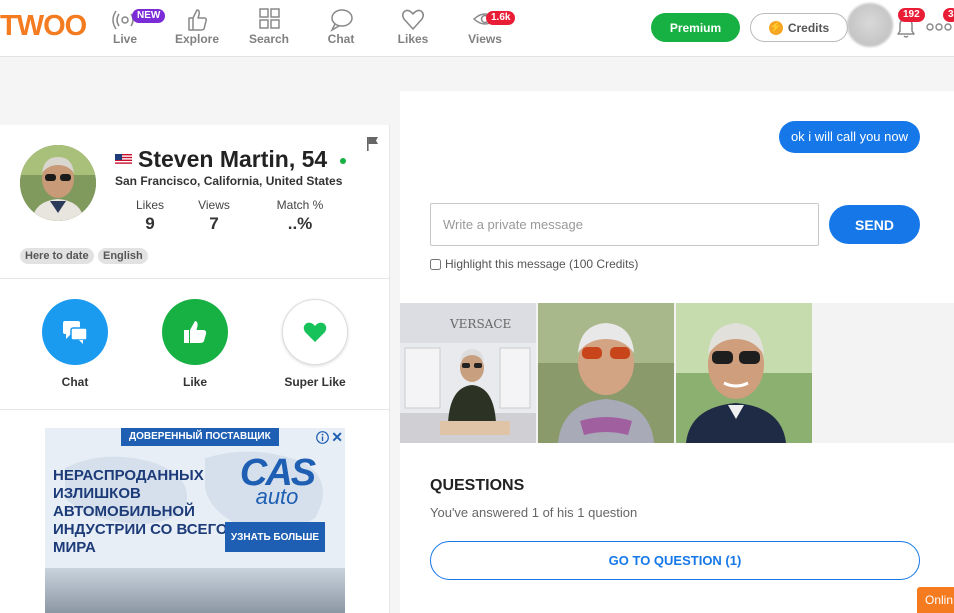  I want to click on nav-explore: Explore, so click(197, 29).